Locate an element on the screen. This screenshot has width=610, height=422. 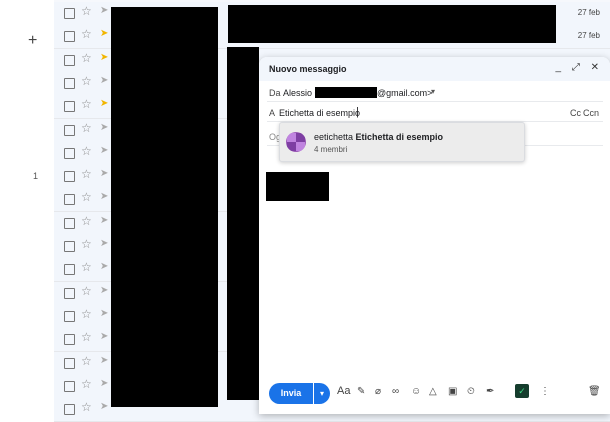
link-icon: ∞ is located at coordinates (395, 392).